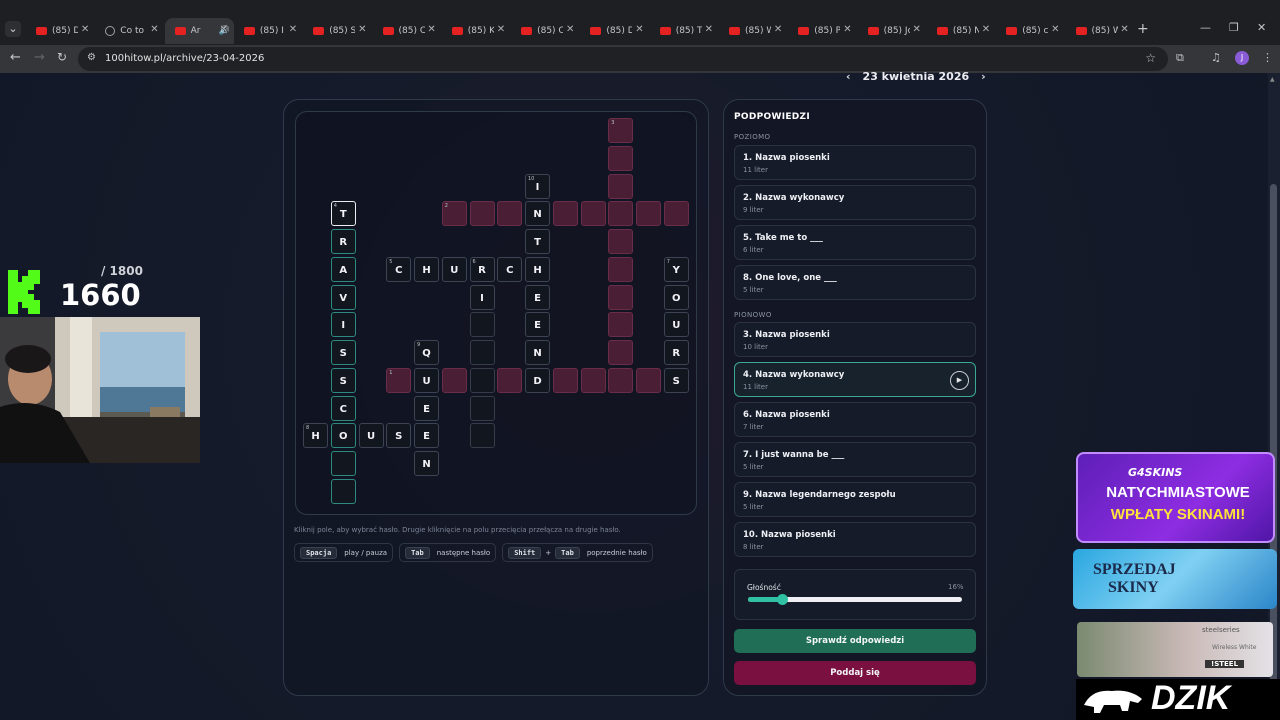 The image size is (1280, 720). I want to click on clue-item: 5. Take me to ___ 6 liter, so click(855, 242).